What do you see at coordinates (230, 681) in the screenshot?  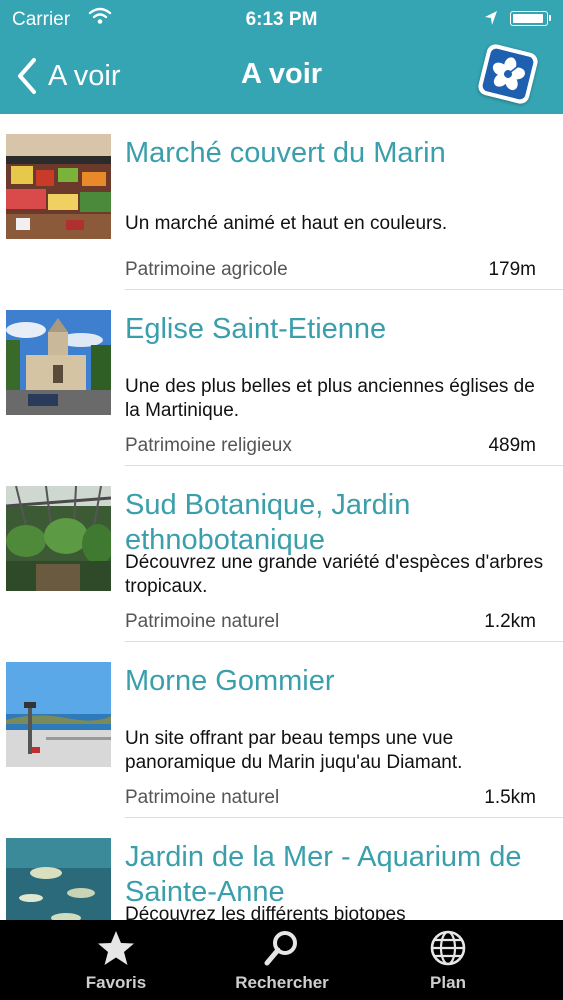 I see `item-title: Morne Gommier` at bounding box center [230, 681].